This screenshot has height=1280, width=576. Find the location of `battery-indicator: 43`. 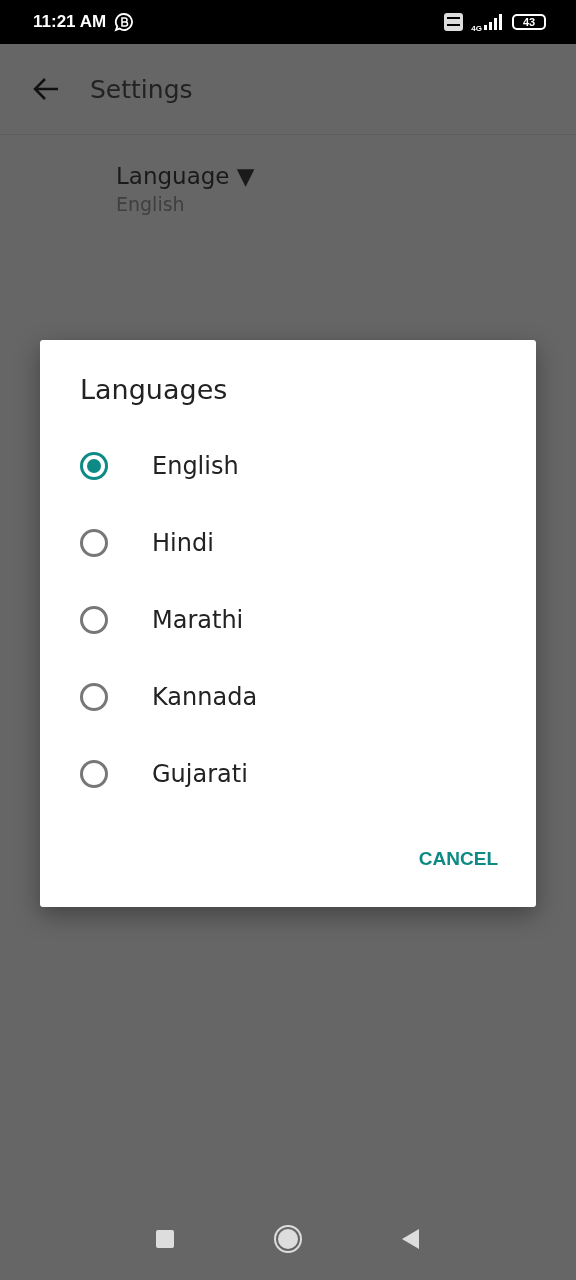

battery-indicator: 43 is located at coordinates (529, 22).